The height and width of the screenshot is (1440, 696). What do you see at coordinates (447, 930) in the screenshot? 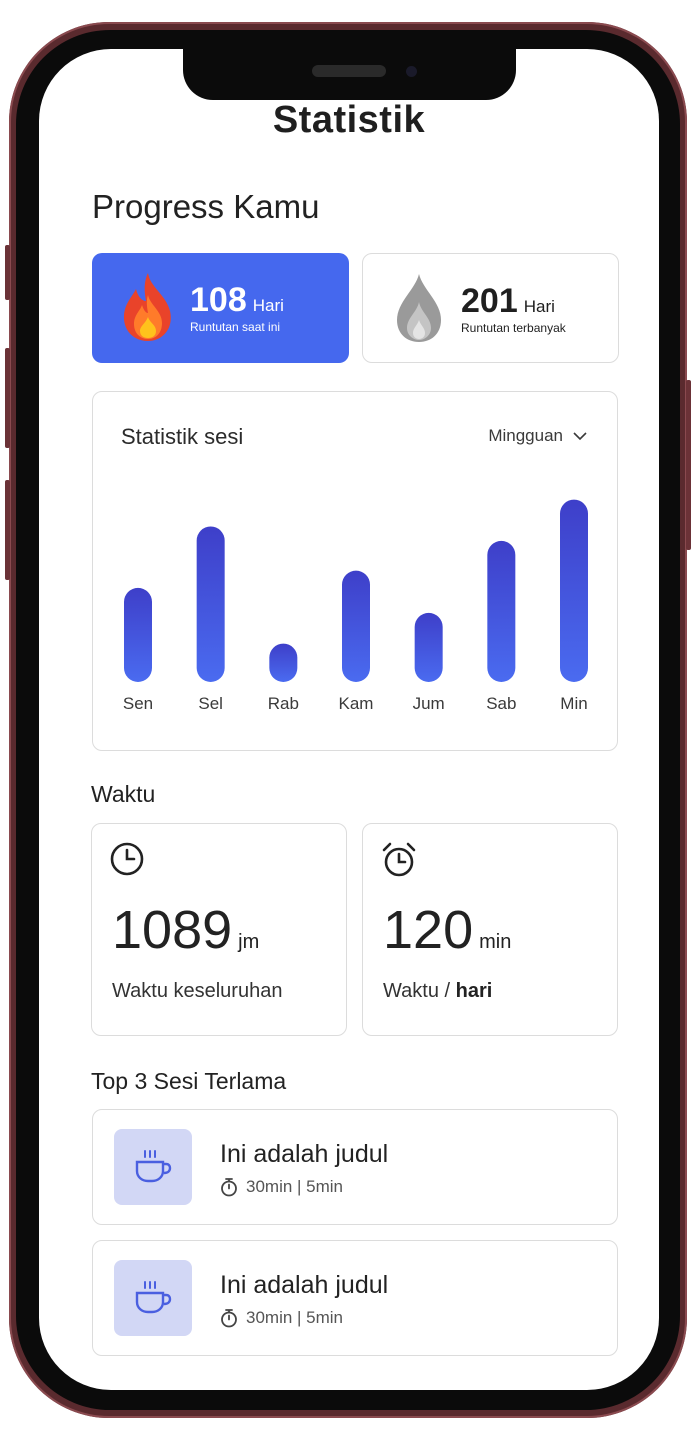
I see `daily-time-value: 120 min` at bounding box center [447, 930].